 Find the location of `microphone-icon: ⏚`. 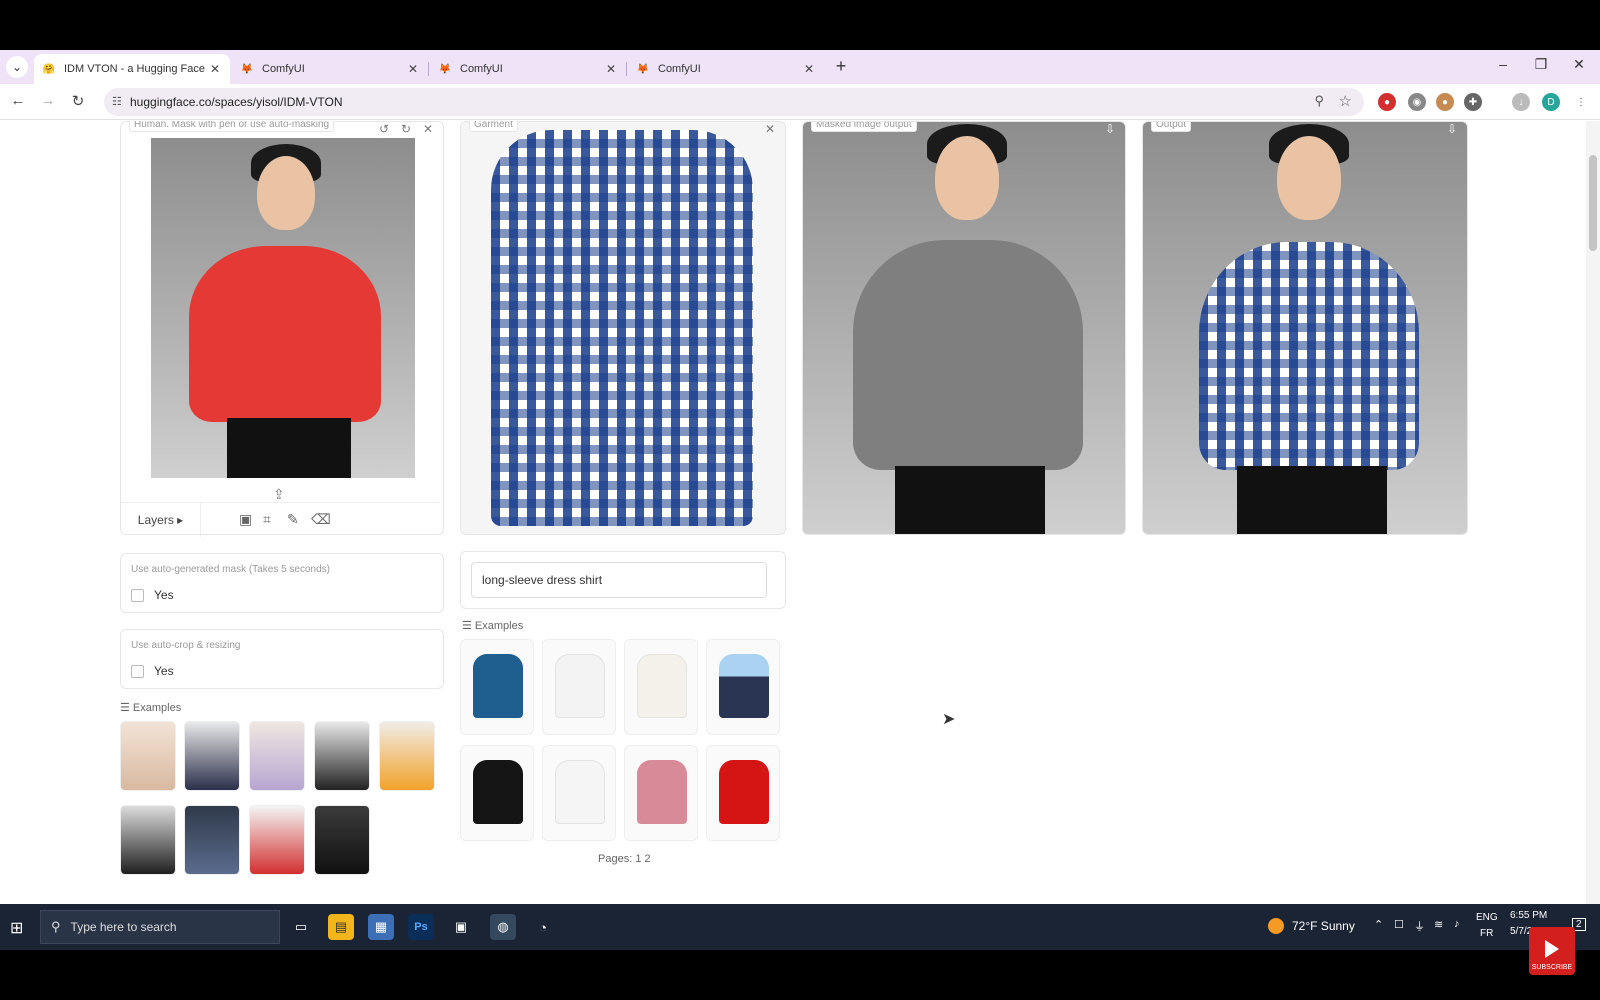

microphone-icon: ⏚ is located at coordinates (1419, 926).